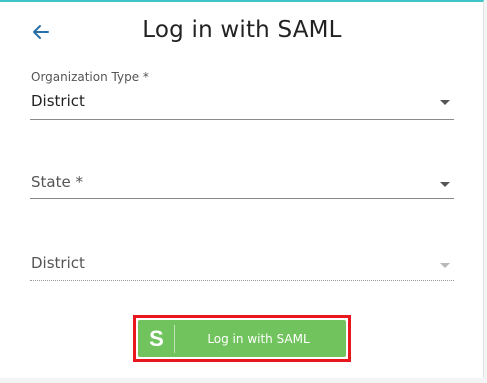 The height and width of the screenshot is (383, 487). I want to click on district-underline, so click(242, 280).